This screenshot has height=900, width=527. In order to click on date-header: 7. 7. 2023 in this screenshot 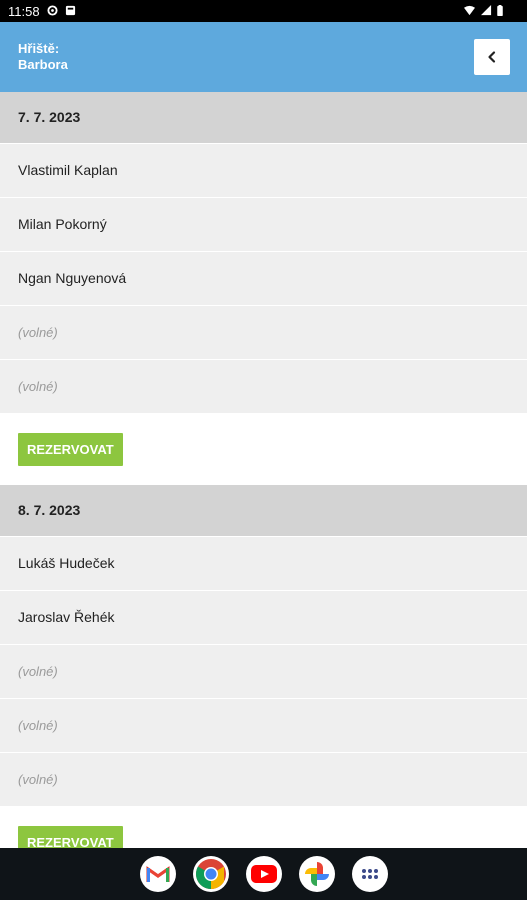, I will do `click(263, 117)`.